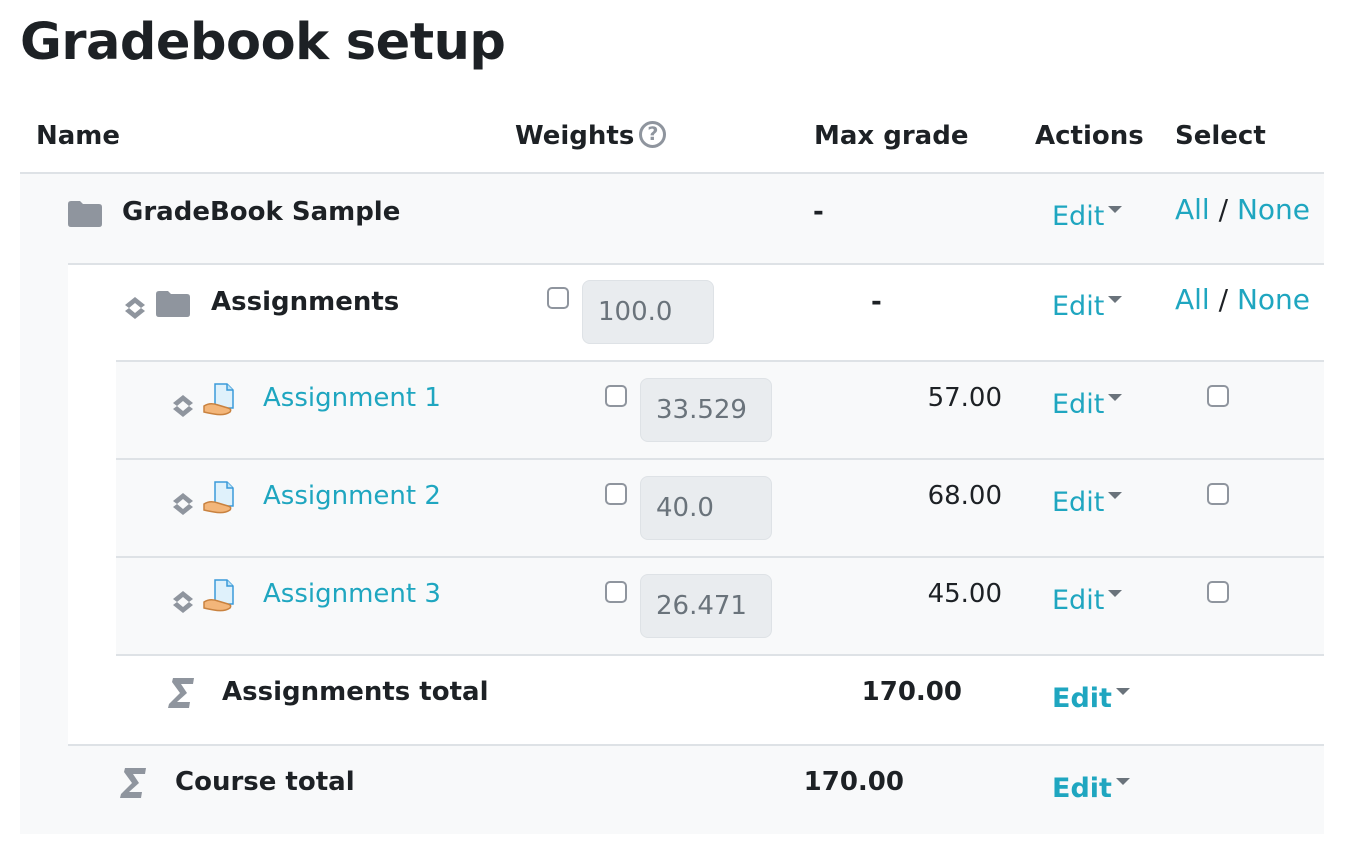 Image resolution: width=1354 pixels, height=864 pixels. Describe the element at coordinates (352, 496) in the screenshot. I see `grade-item-link: Assignment 2` at that location.